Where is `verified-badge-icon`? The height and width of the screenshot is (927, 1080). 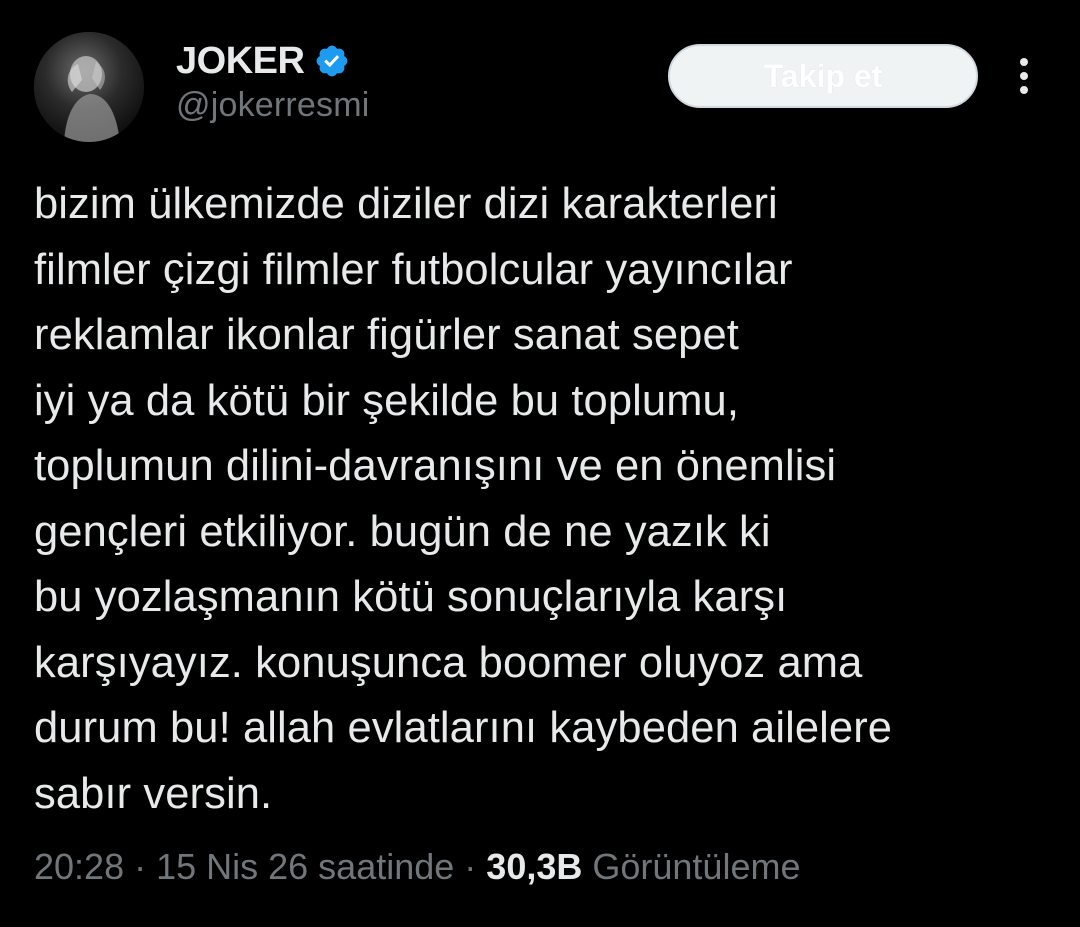 verified-badge-icon is located at coordinates (332, 61).